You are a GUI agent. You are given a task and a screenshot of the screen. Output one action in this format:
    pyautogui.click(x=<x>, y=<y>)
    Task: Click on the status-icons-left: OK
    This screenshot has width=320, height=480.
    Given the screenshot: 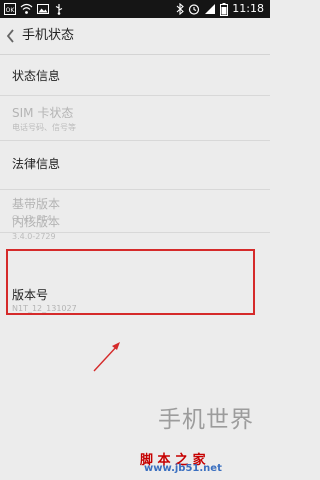 What is the action you would take?
    pyautogui.click(x=34, y=9)
    